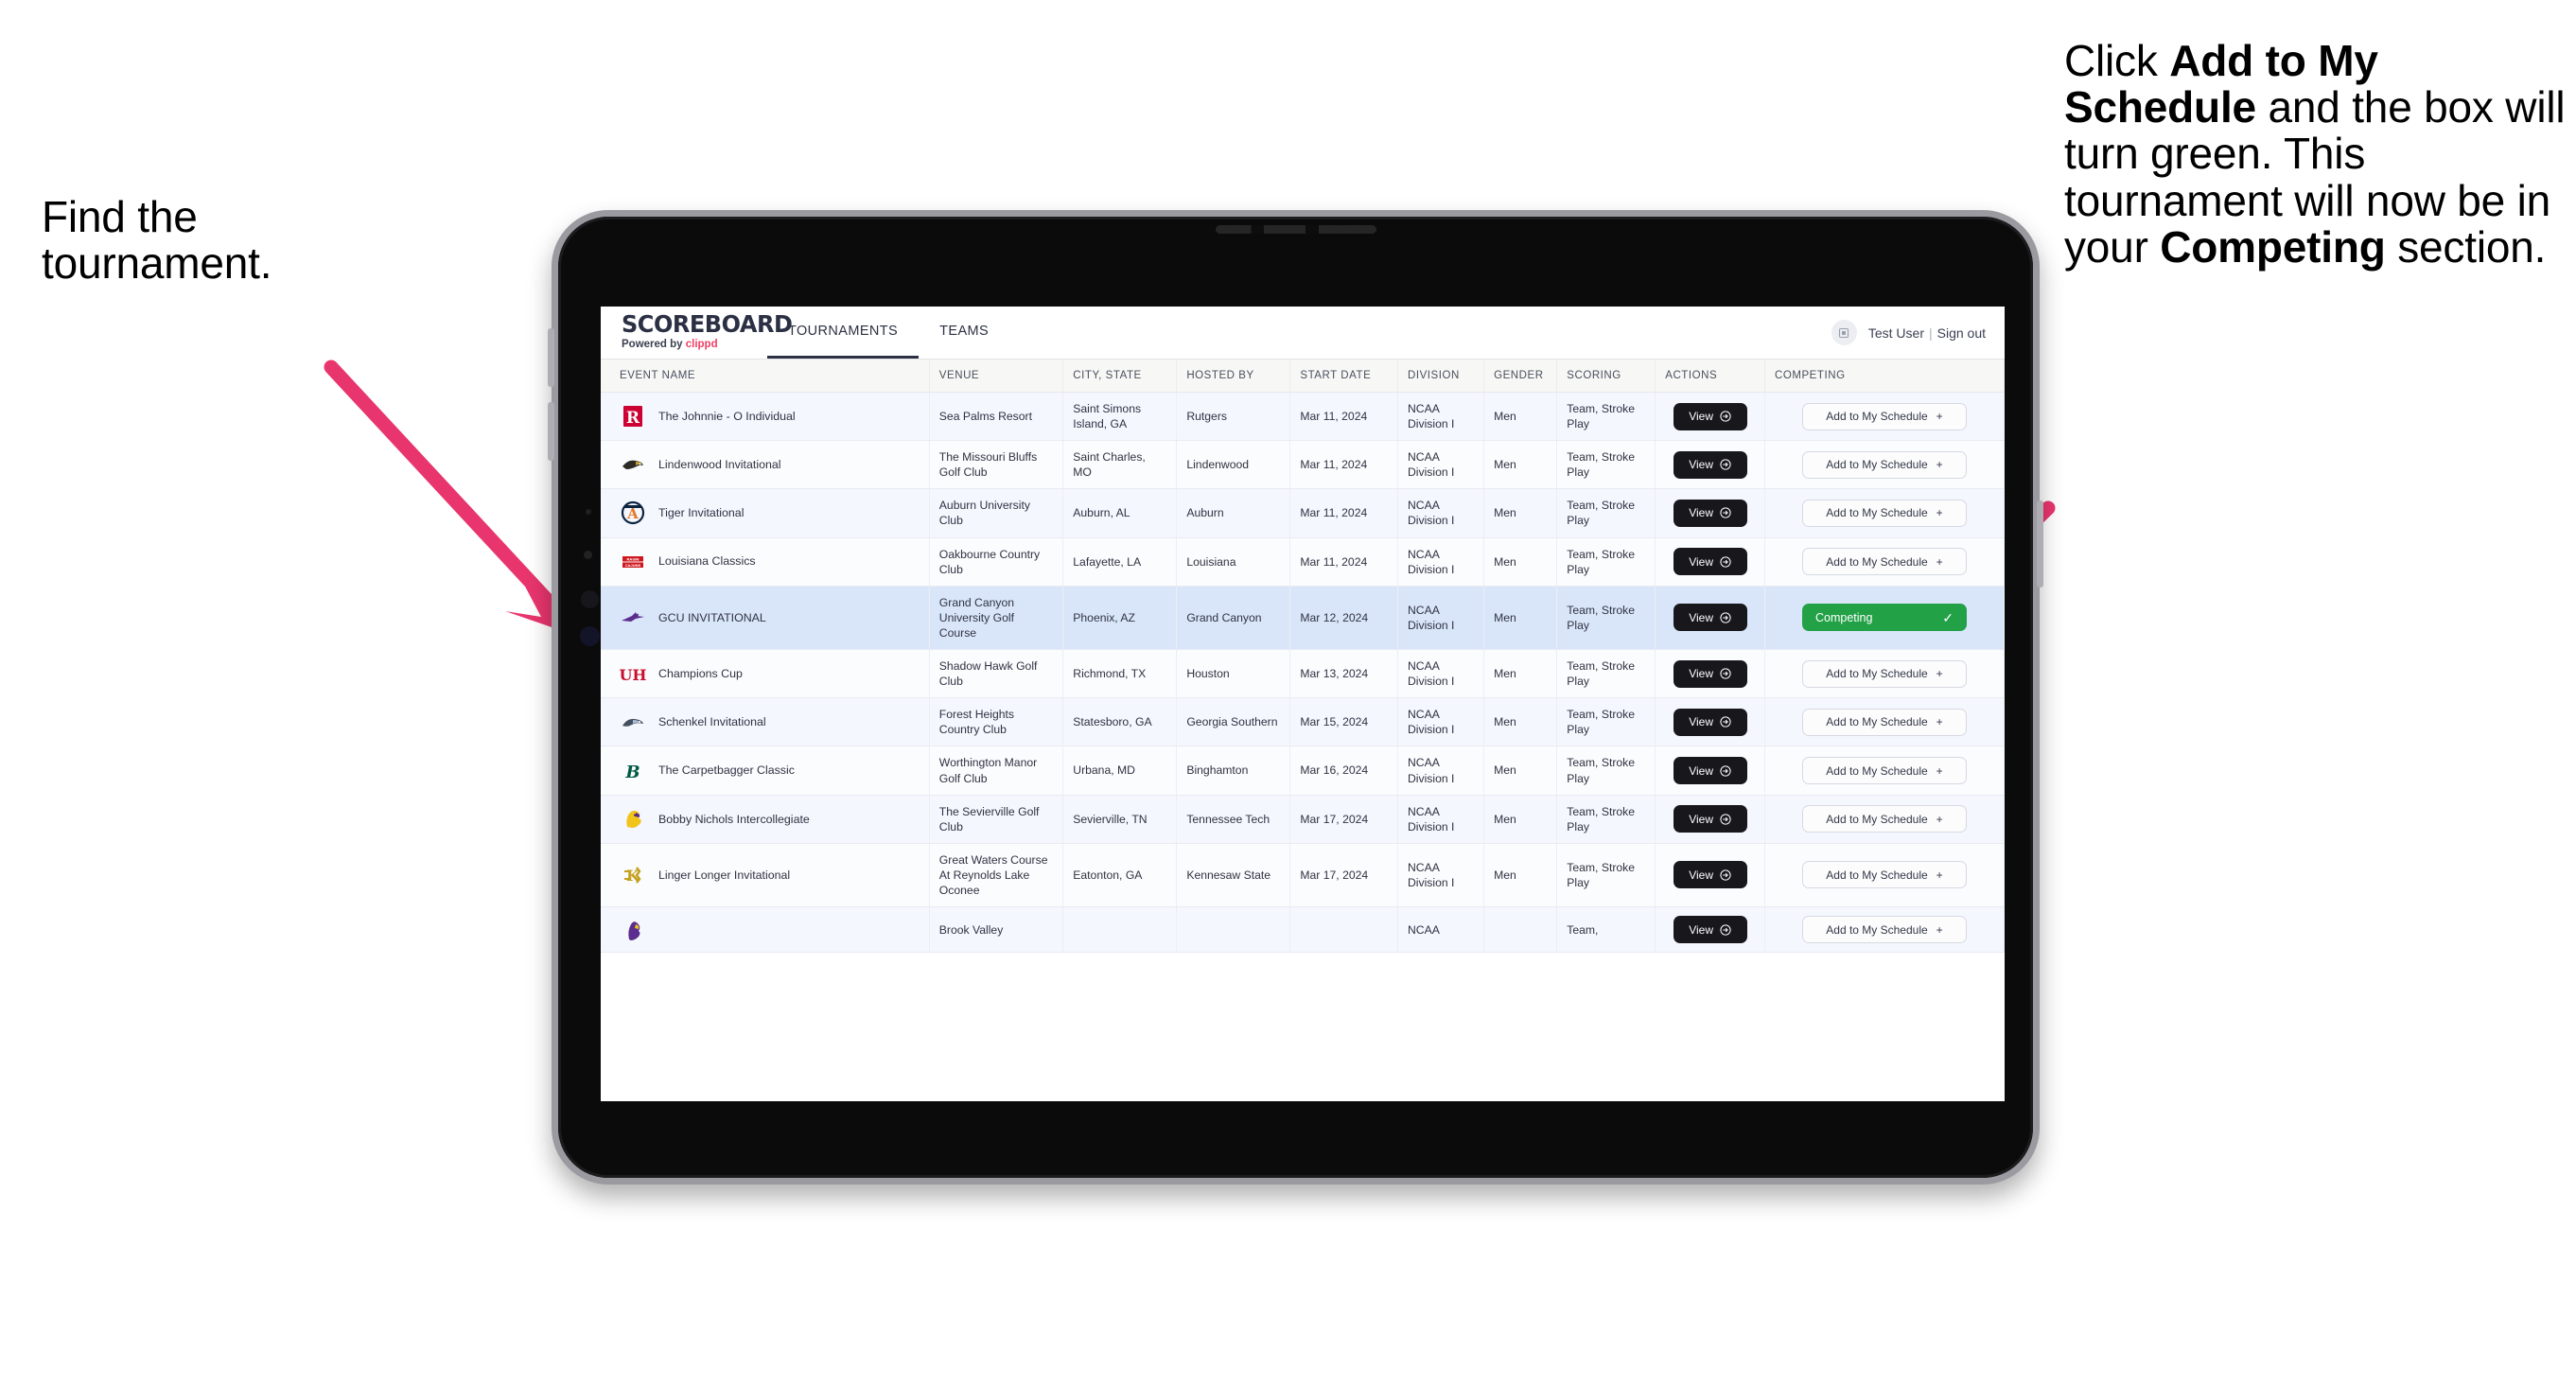  What do you see at coordinates (1233, 722) in the screenshot?
I see `cell-hosted-by: Georgia Southern` at bounding box center [1233, 722].